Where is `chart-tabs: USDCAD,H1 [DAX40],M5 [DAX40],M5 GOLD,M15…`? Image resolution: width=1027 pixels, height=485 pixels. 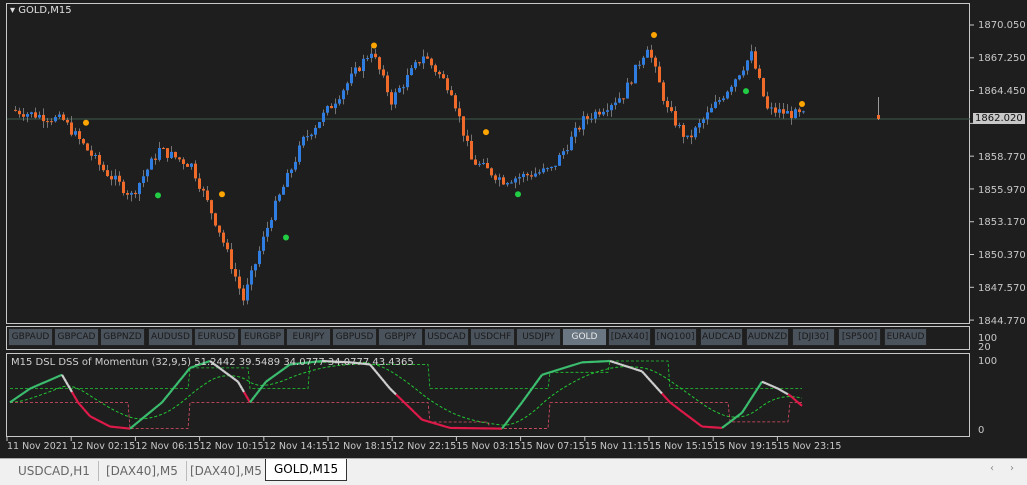
chart-tabs: USDCAD,H1 [DAX40],M5 [DAX40],M5 GOLD,M15… is located at coordinates (513, 471).